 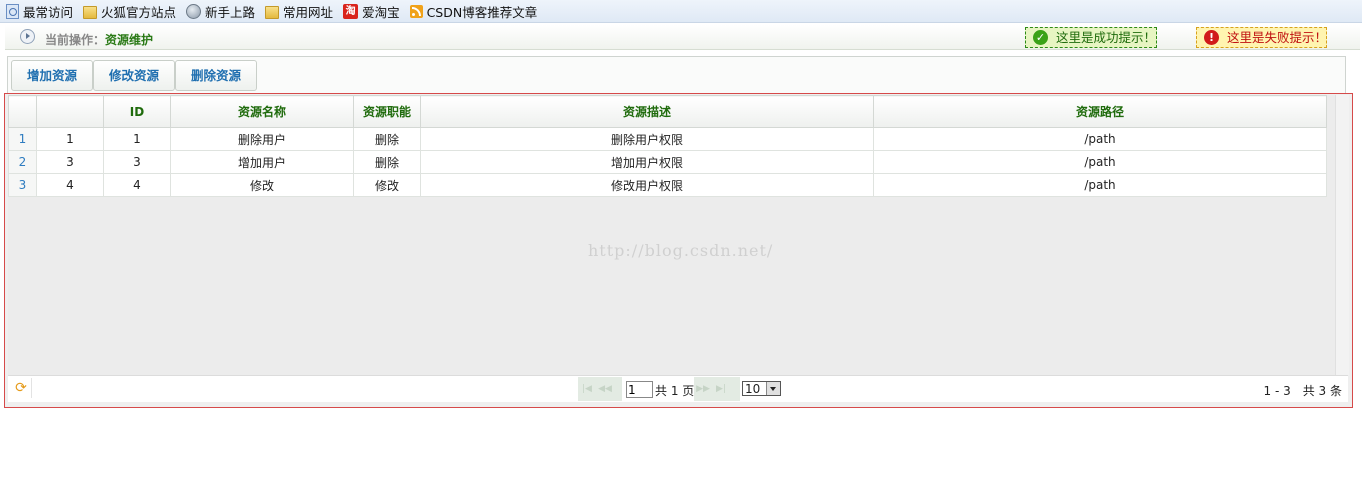 What do you see at coordinates (70, 162) in the screenshot?
I see `cell-select: 3` at bounding box center [70, 162].